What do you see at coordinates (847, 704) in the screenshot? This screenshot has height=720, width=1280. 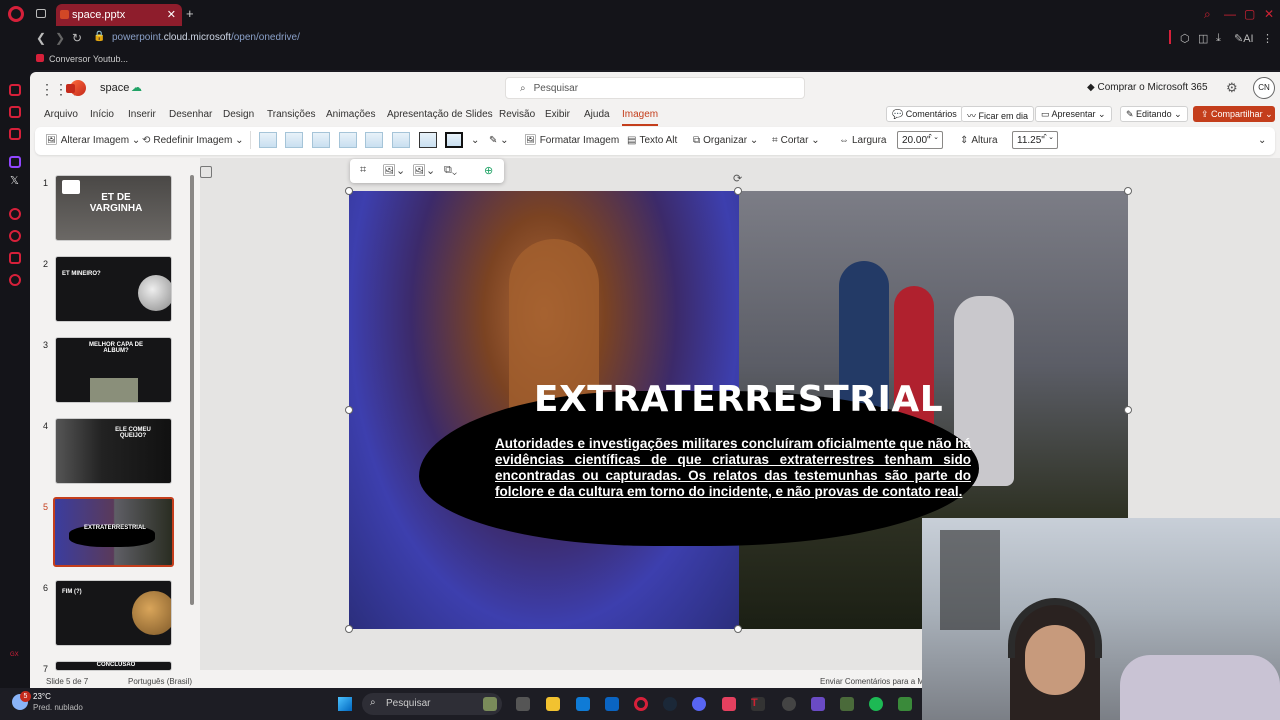 I see `game-app-icon` at bounding box center [847, 704].